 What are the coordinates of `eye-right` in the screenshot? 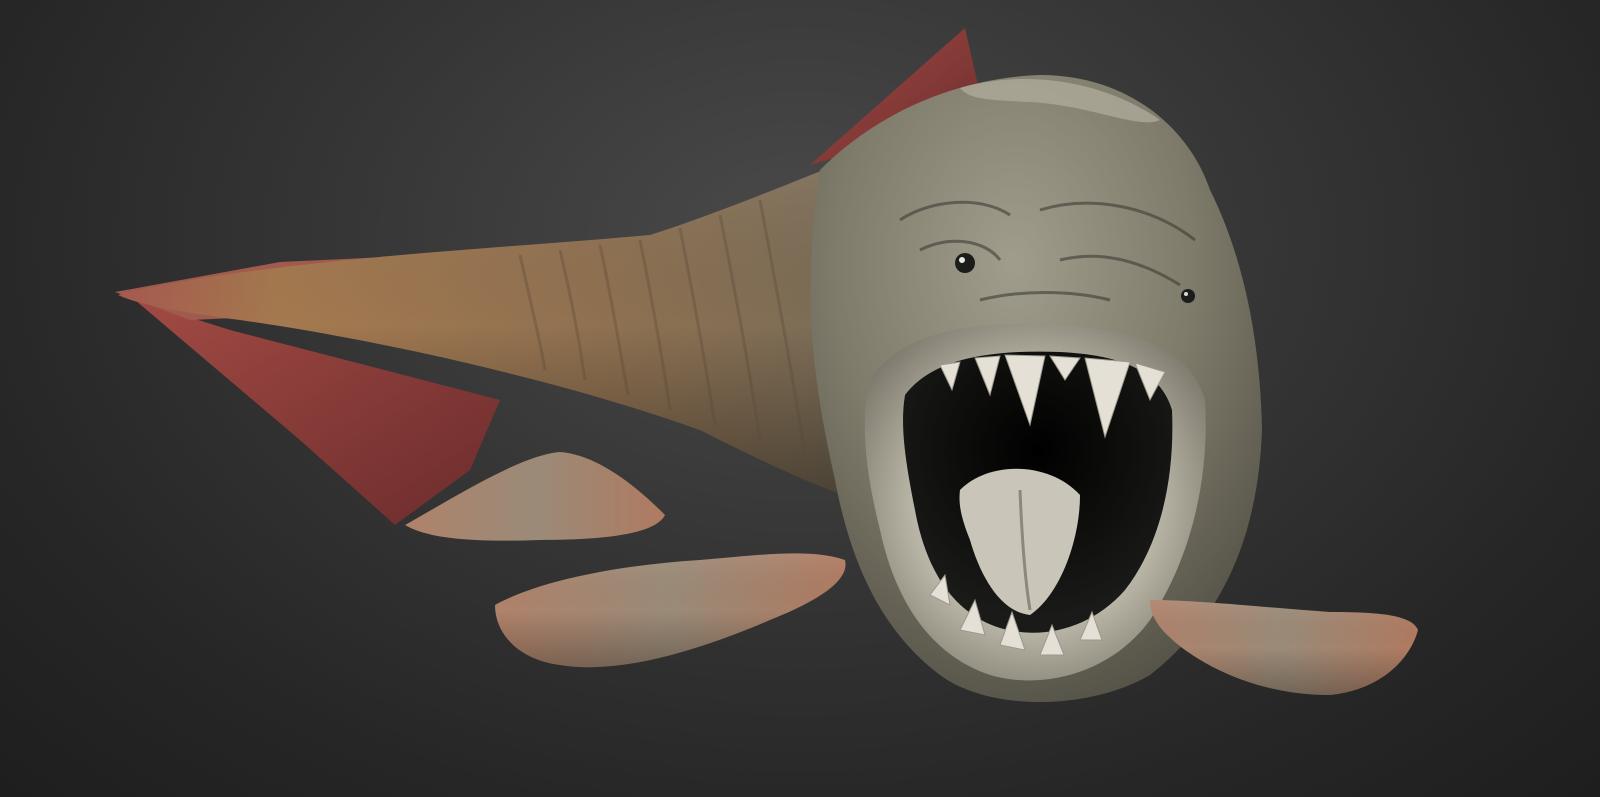 It's located at (1188, 296).